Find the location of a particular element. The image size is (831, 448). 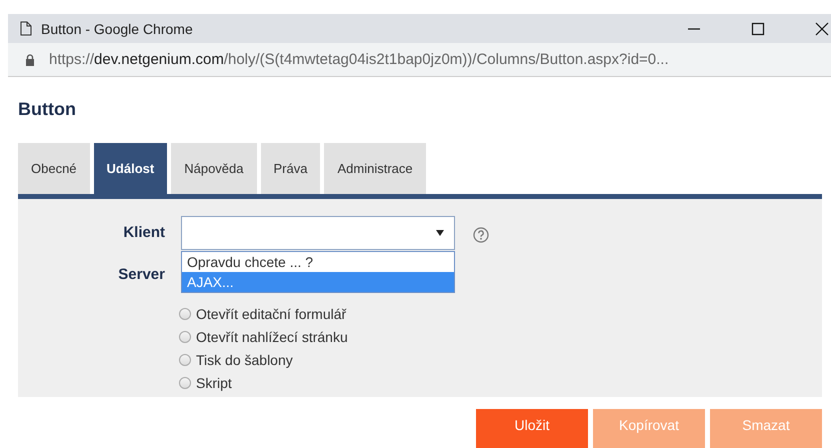

field-label: Klient is located at coordinates (144, 233).